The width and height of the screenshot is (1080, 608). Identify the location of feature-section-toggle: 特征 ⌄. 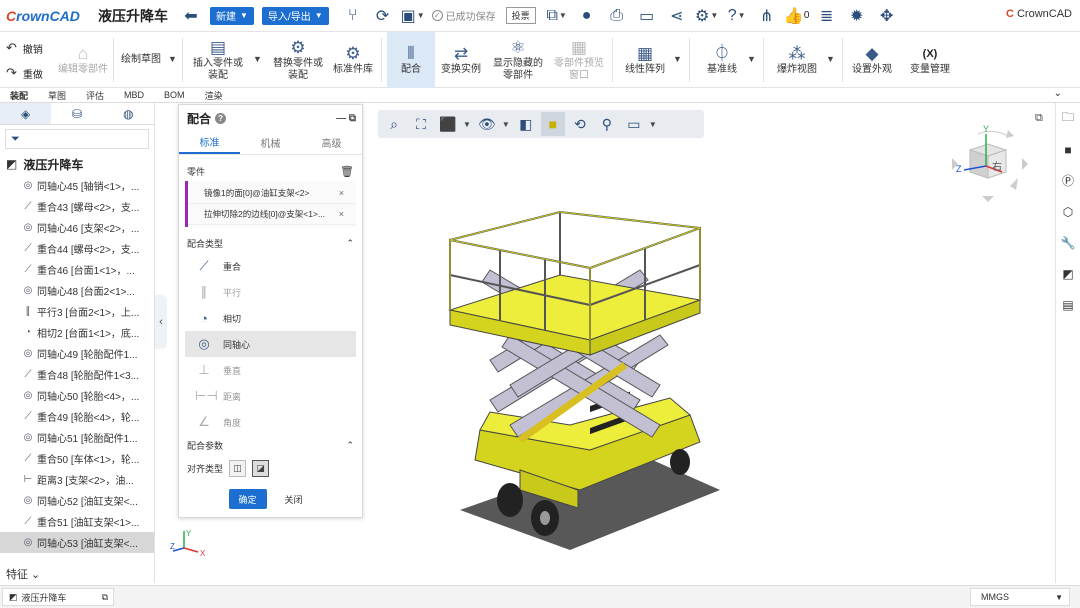
(23, 574).